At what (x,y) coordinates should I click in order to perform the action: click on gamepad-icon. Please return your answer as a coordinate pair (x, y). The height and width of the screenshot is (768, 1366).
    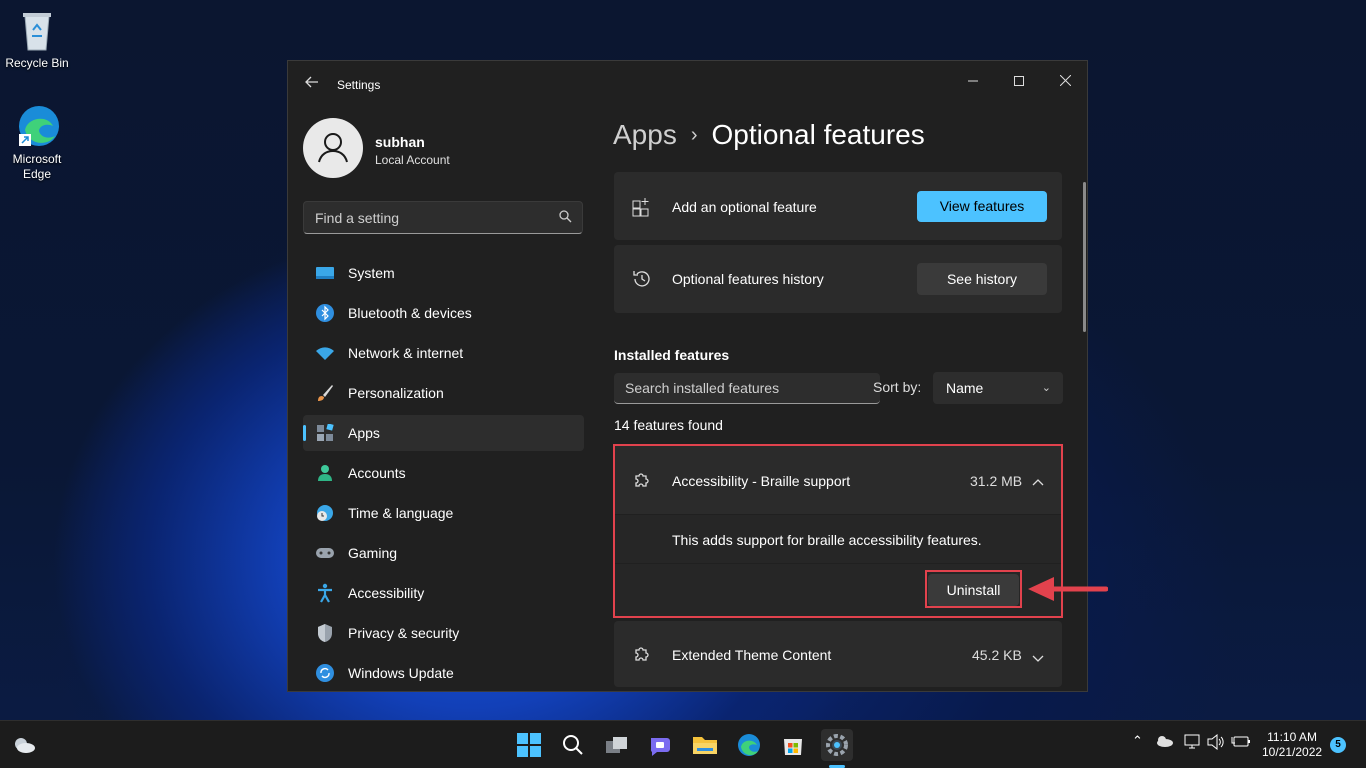
    Looking at the image, I should click on (325, 553).